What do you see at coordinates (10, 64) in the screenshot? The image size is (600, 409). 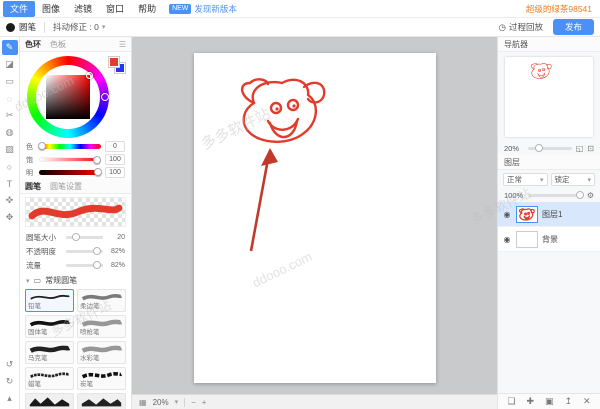 I see `eraser-tool-button: ◪` at bounding box center [10, 64].